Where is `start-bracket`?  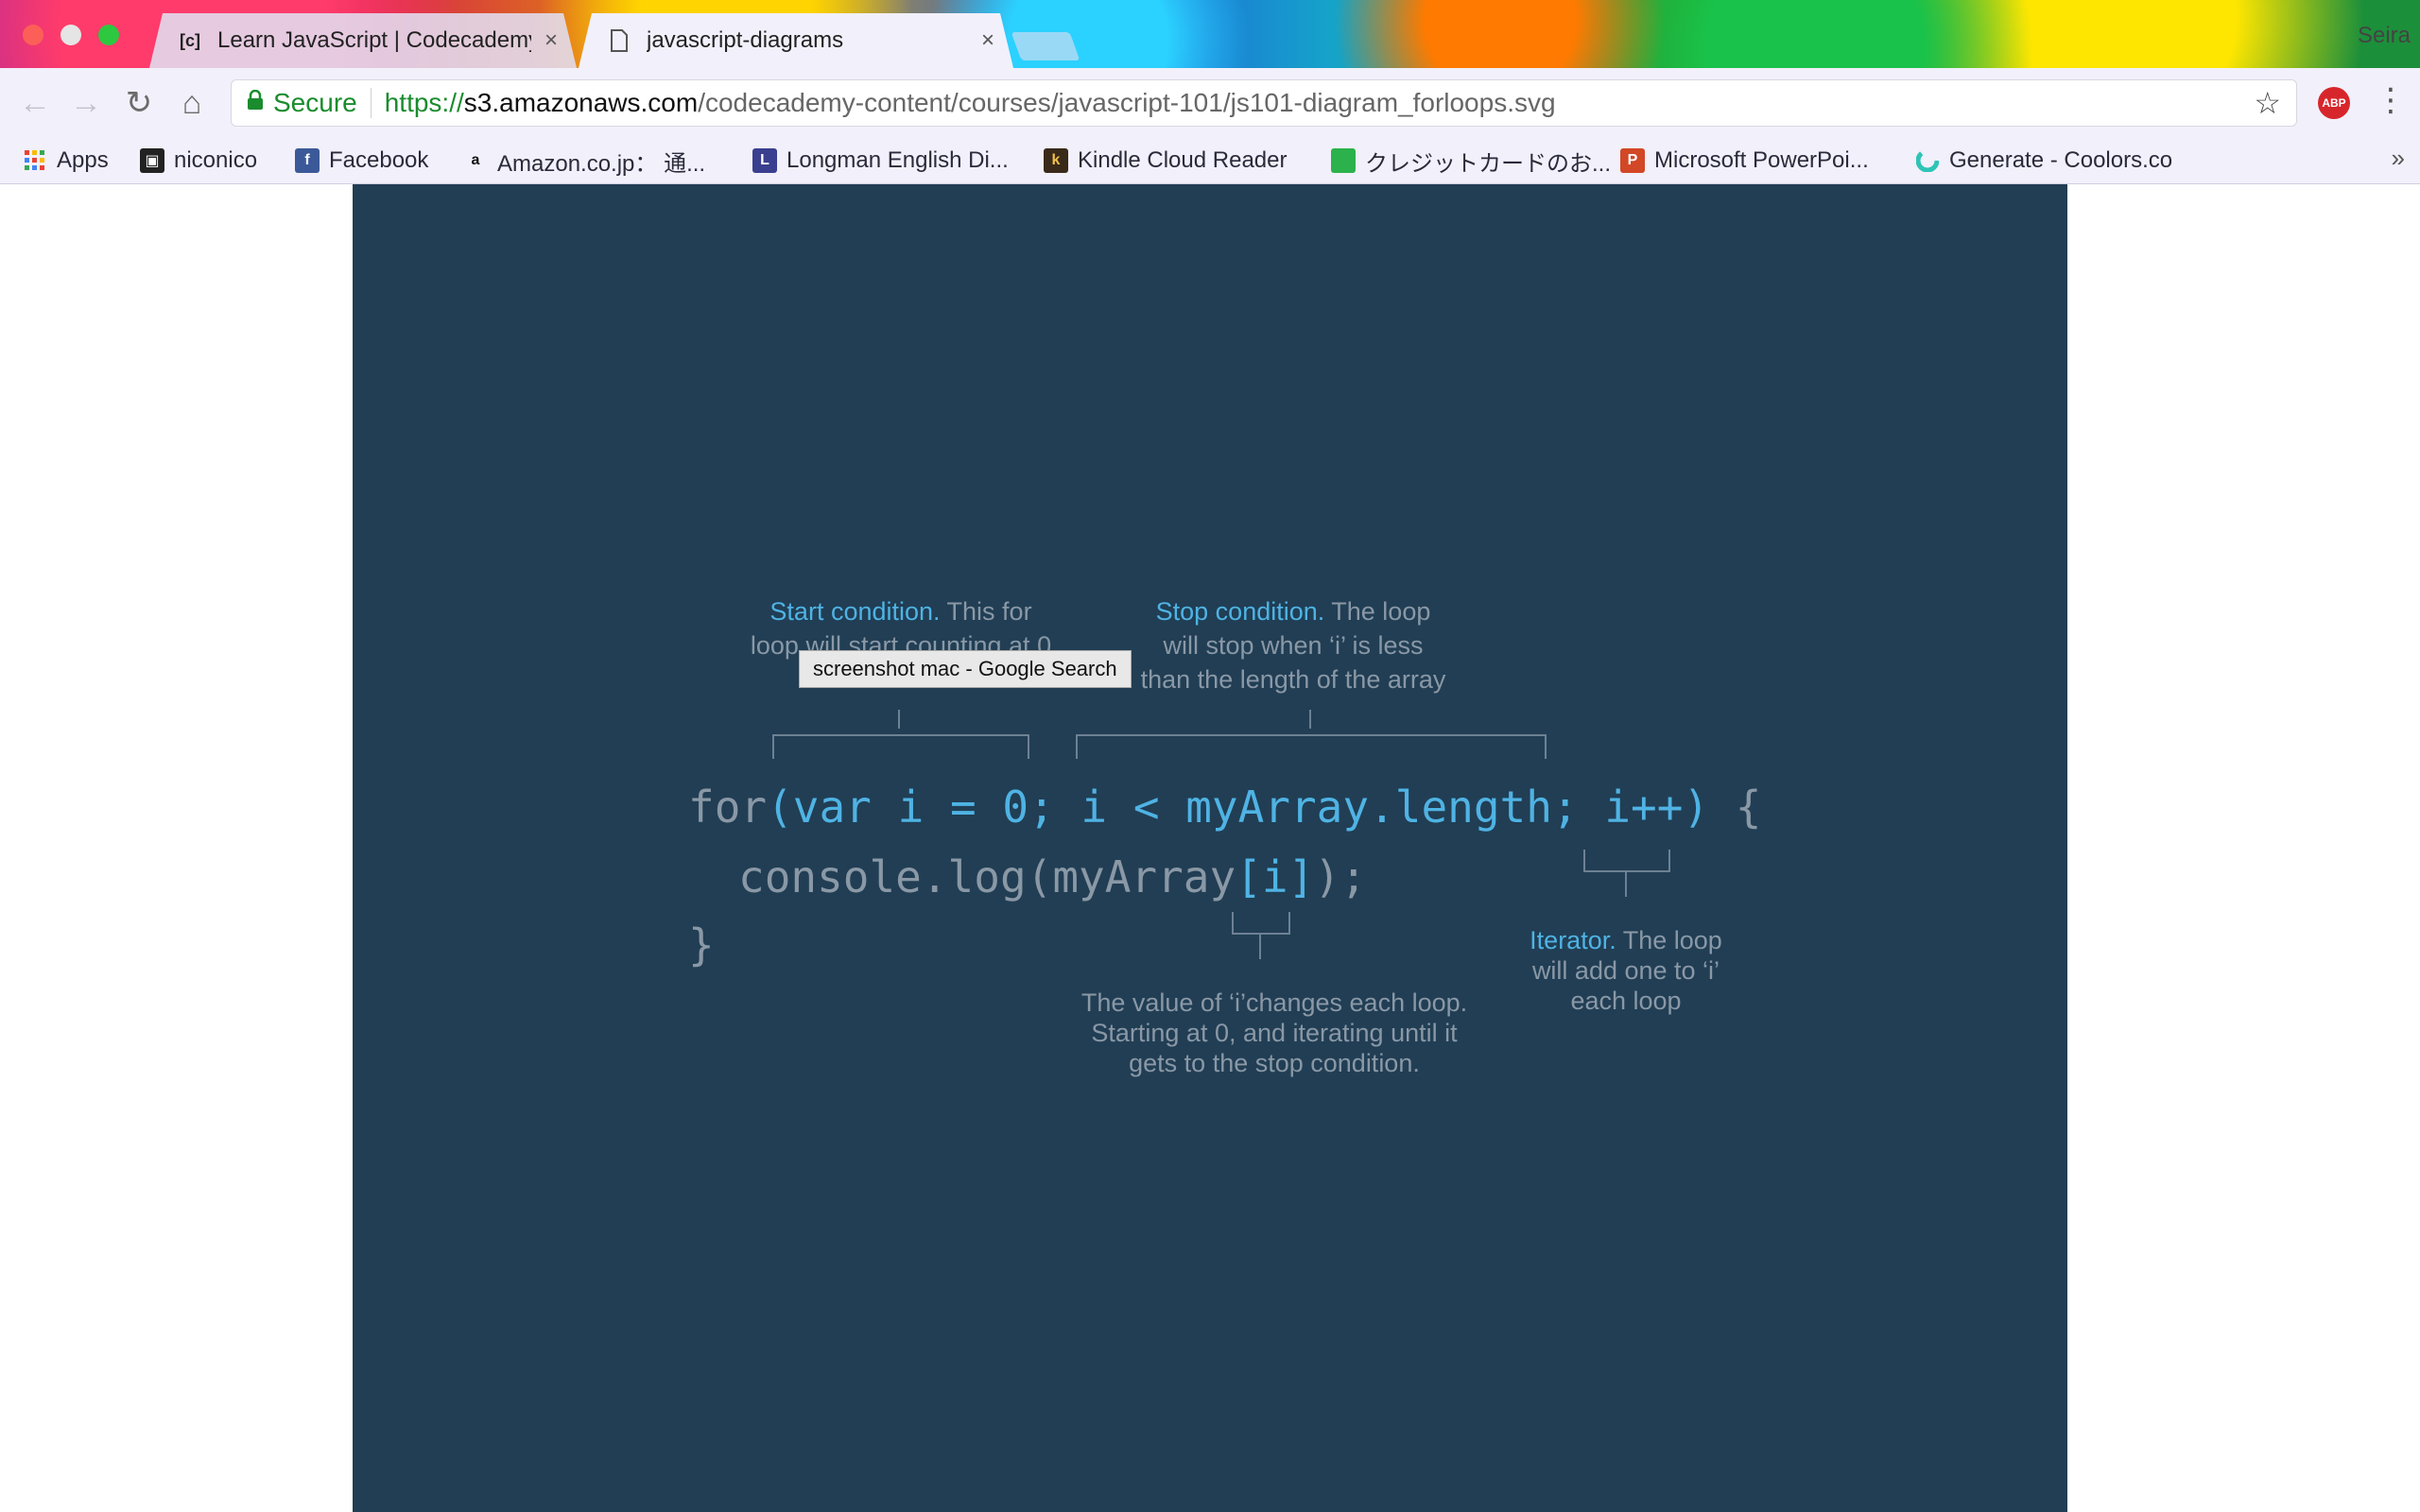
start-bracket is located at coordinates (900, 746).